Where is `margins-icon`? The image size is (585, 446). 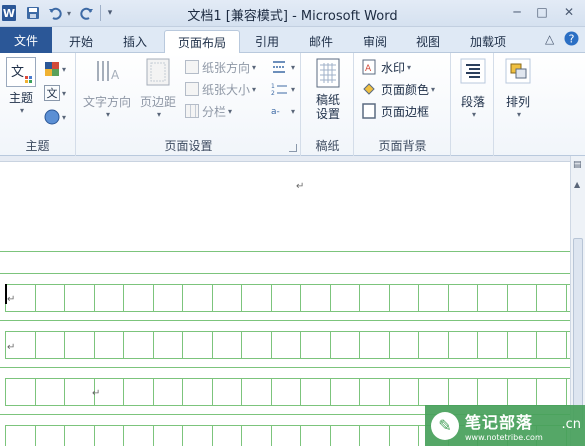
margins-icon is located at coordinates (158, 72).